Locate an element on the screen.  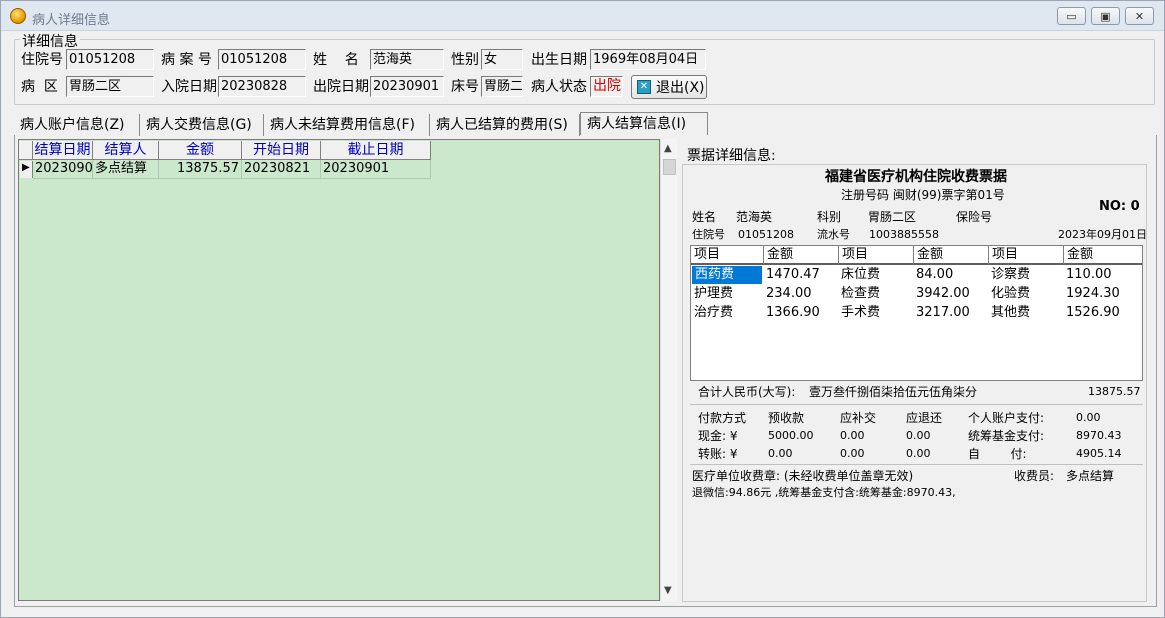
table-row-cell-start-date: 20230821 is located at coordinates (281, 169).